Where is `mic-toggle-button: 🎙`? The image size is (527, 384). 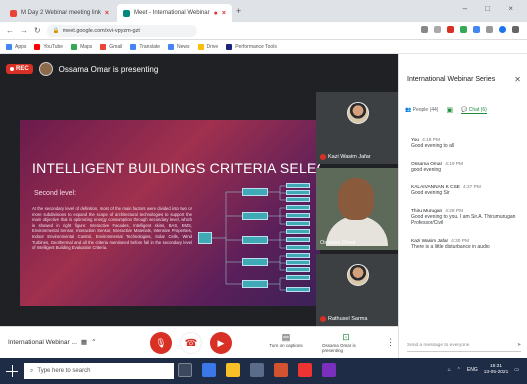 mic-toggle-button: 🎙 is located at coordinates (161, 343).